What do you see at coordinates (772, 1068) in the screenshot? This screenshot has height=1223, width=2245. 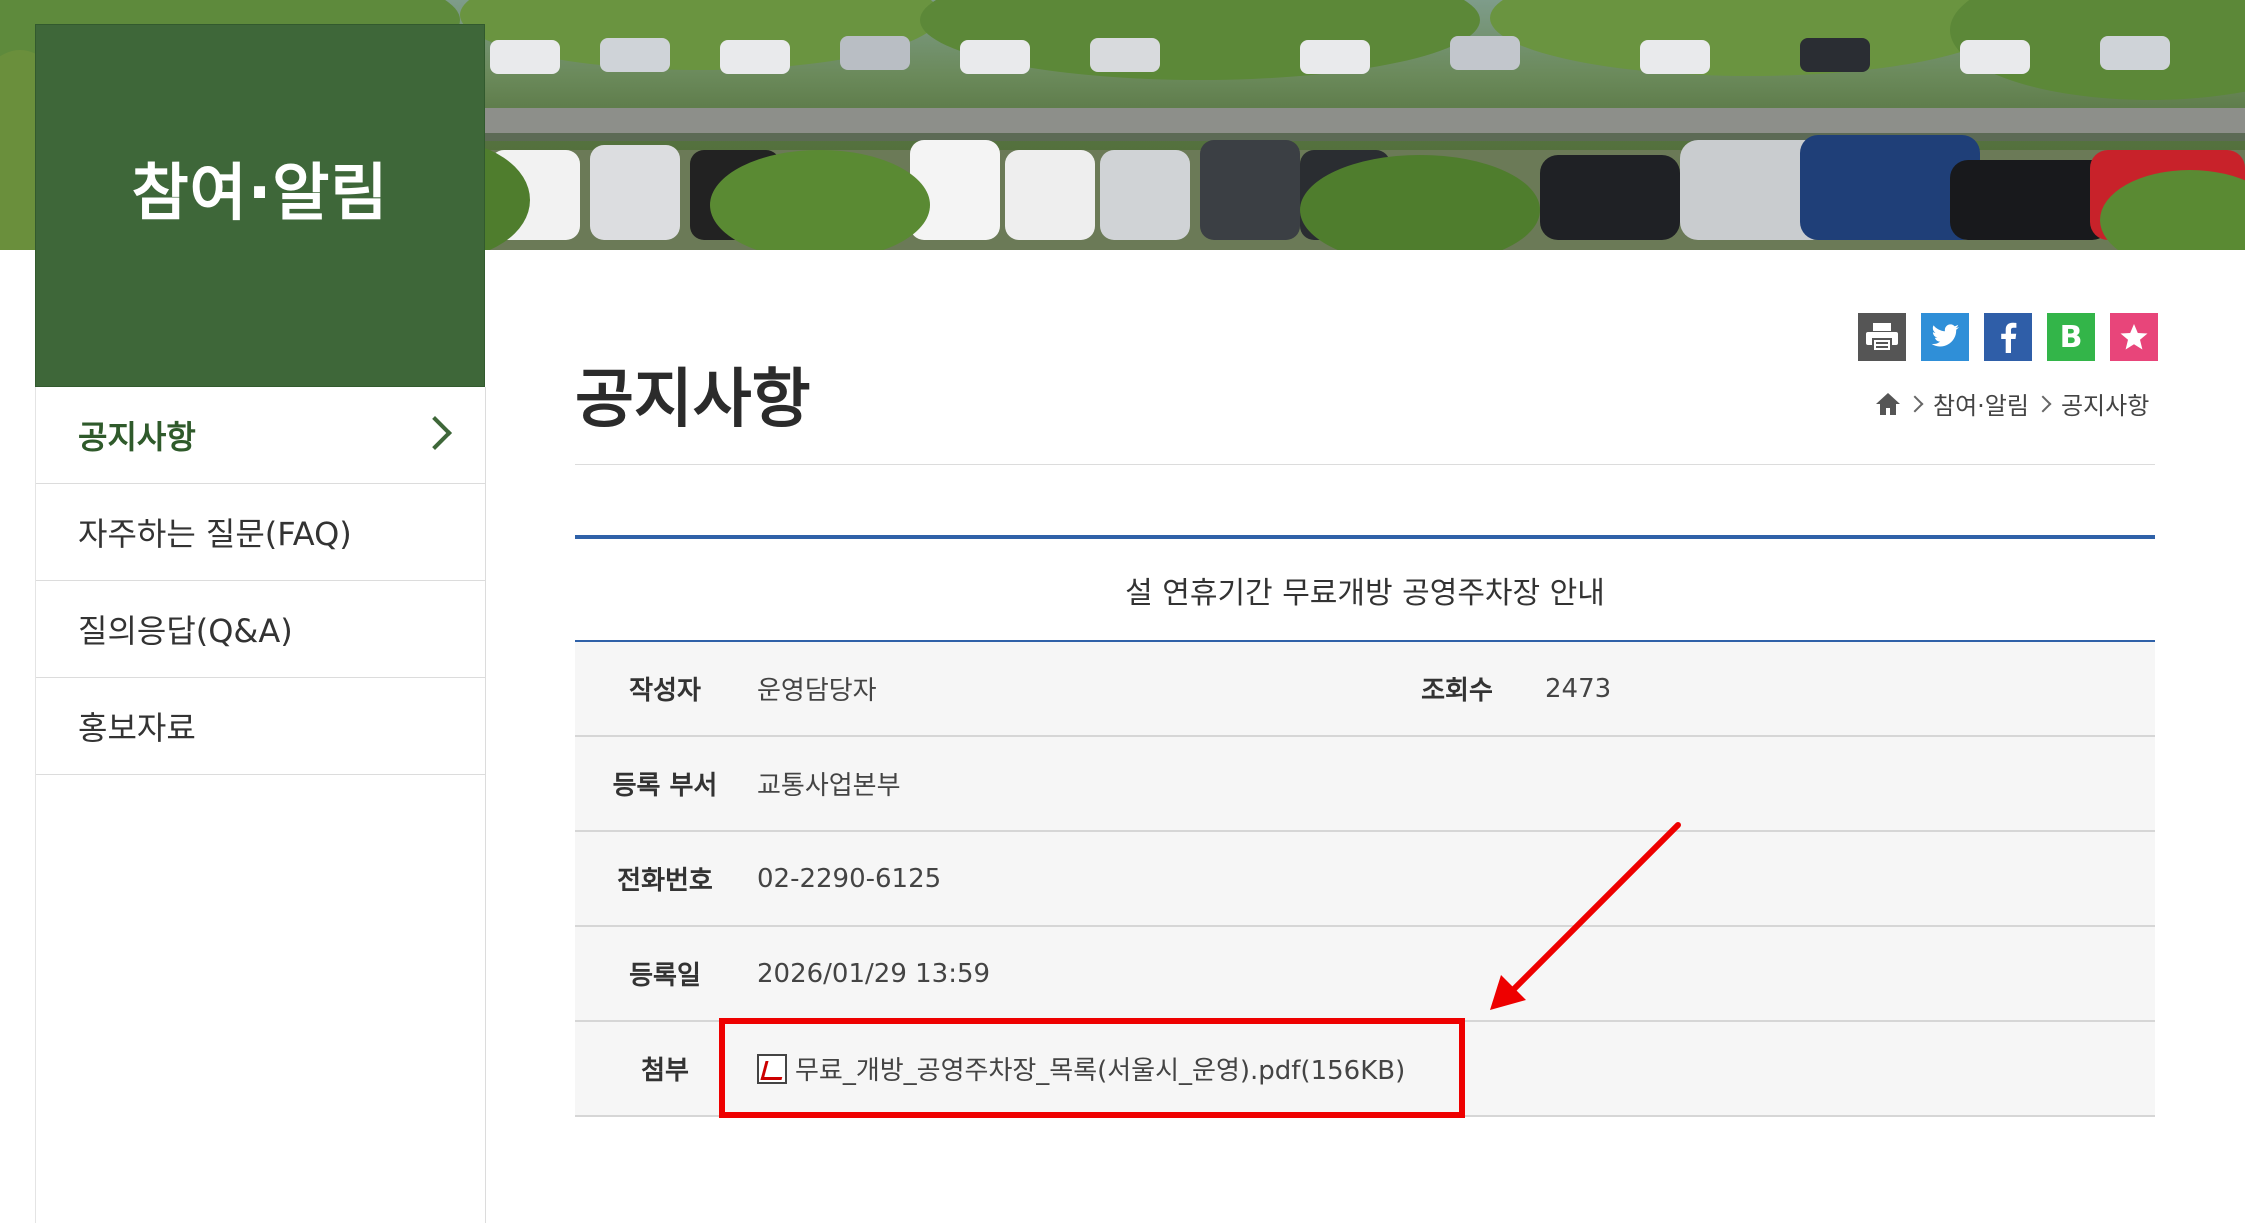 I see `pdf-file-icon` at bounding box center [772, 1068].